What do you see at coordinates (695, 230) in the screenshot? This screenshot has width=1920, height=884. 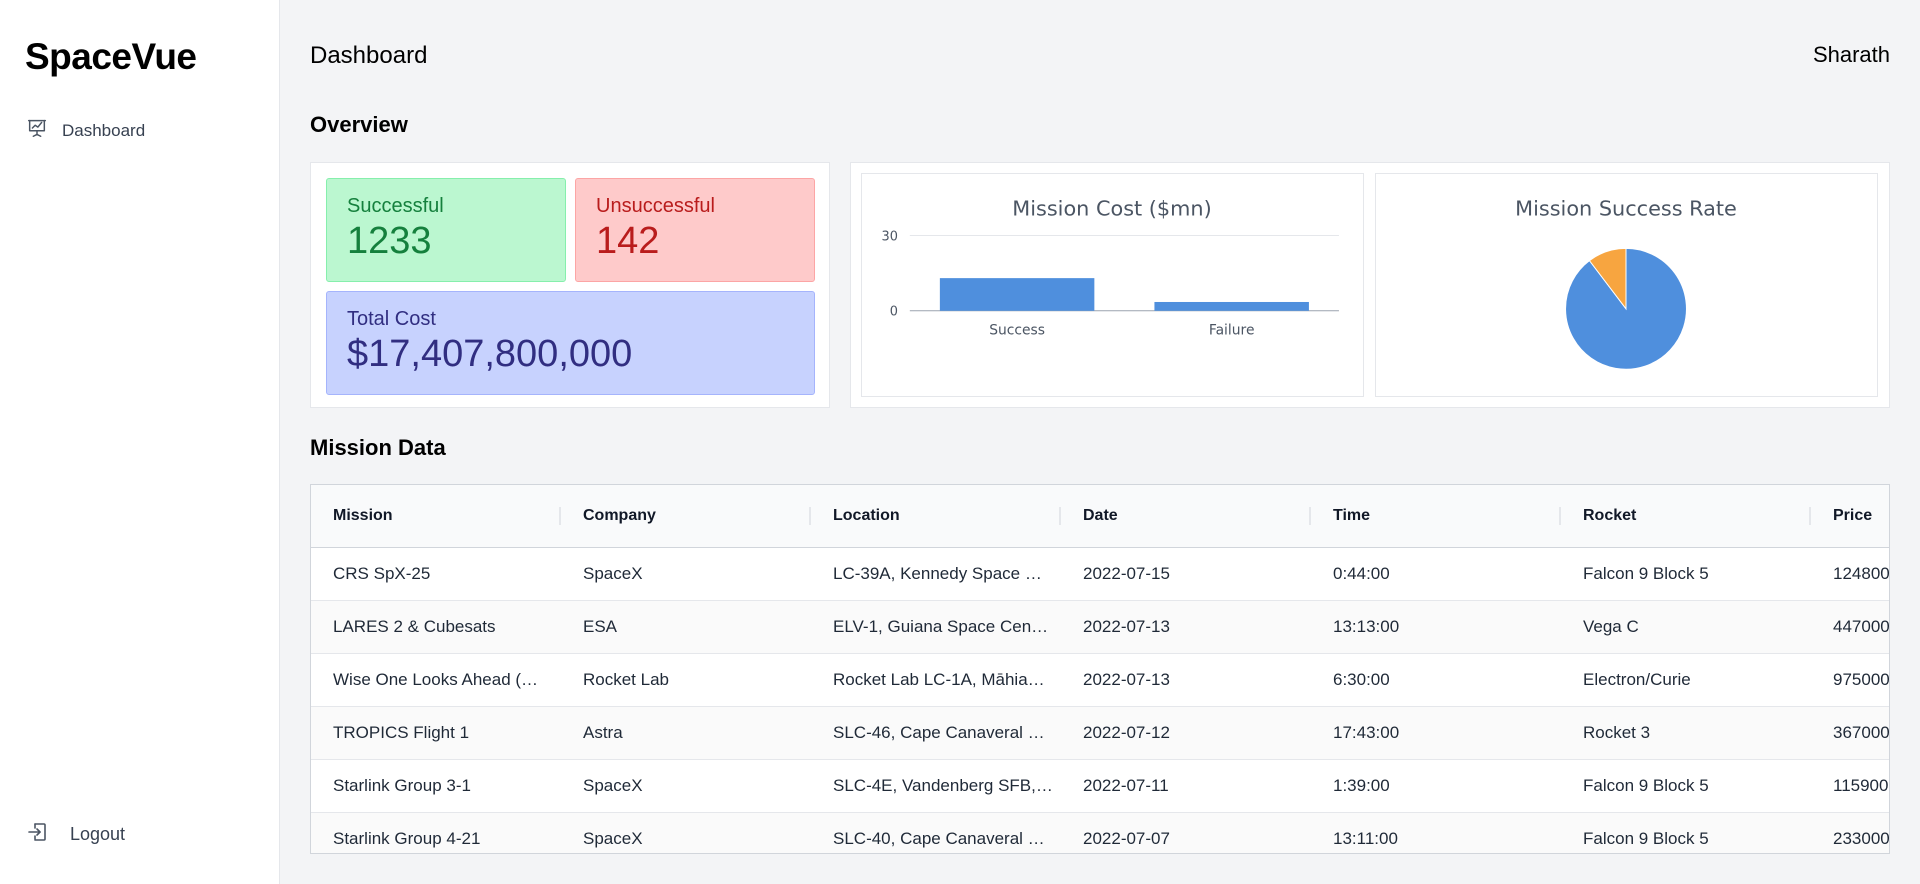 I see `unsuccessful-card: Unsuccessful 142` at bounding box center [695, 230].